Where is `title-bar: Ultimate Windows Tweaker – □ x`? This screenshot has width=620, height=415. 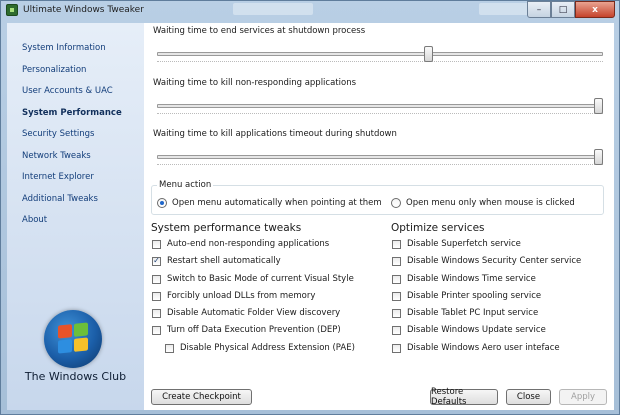
title-bar: Ultimate Windows Tweaker – □ x is located at coordinates (310, 10).